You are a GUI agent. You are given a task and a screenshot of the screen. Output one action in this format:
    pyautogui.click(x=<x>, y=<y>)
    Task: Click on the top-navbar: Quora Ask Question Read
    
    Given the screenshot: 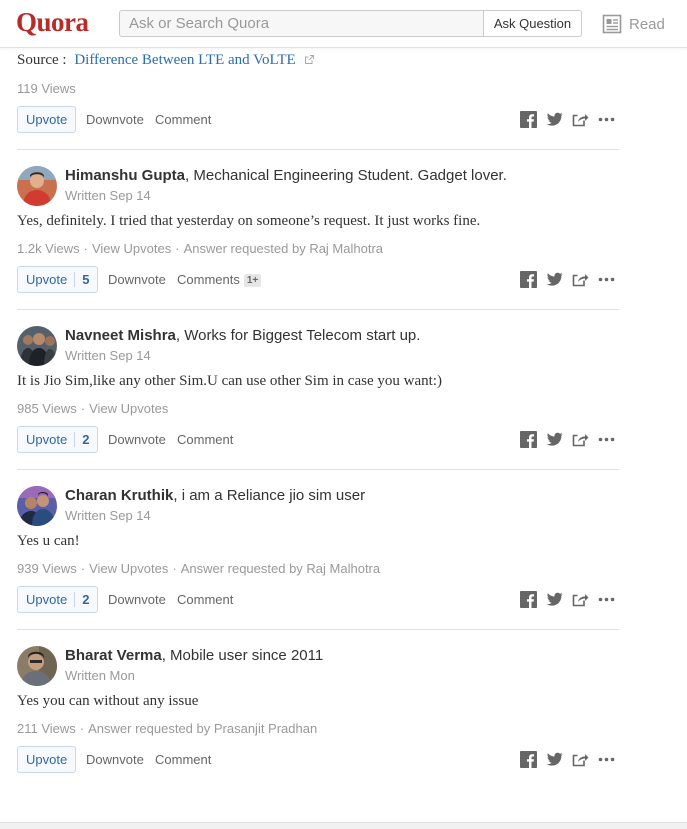 What is the action you would take?
    pyautogui.click(x=343, y=24)
    